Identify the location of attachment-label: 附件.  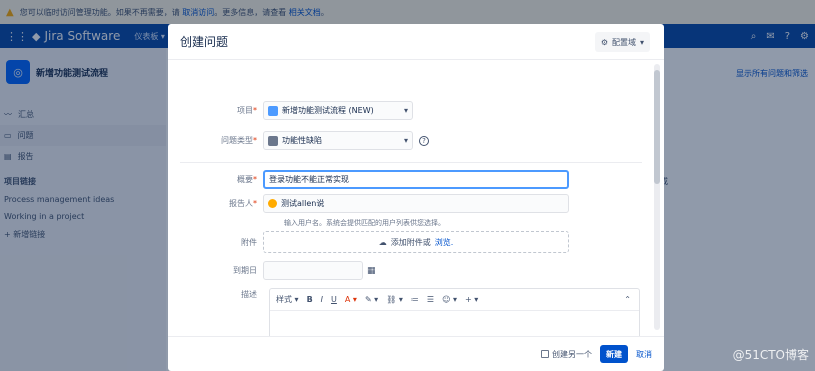
(249, 242).